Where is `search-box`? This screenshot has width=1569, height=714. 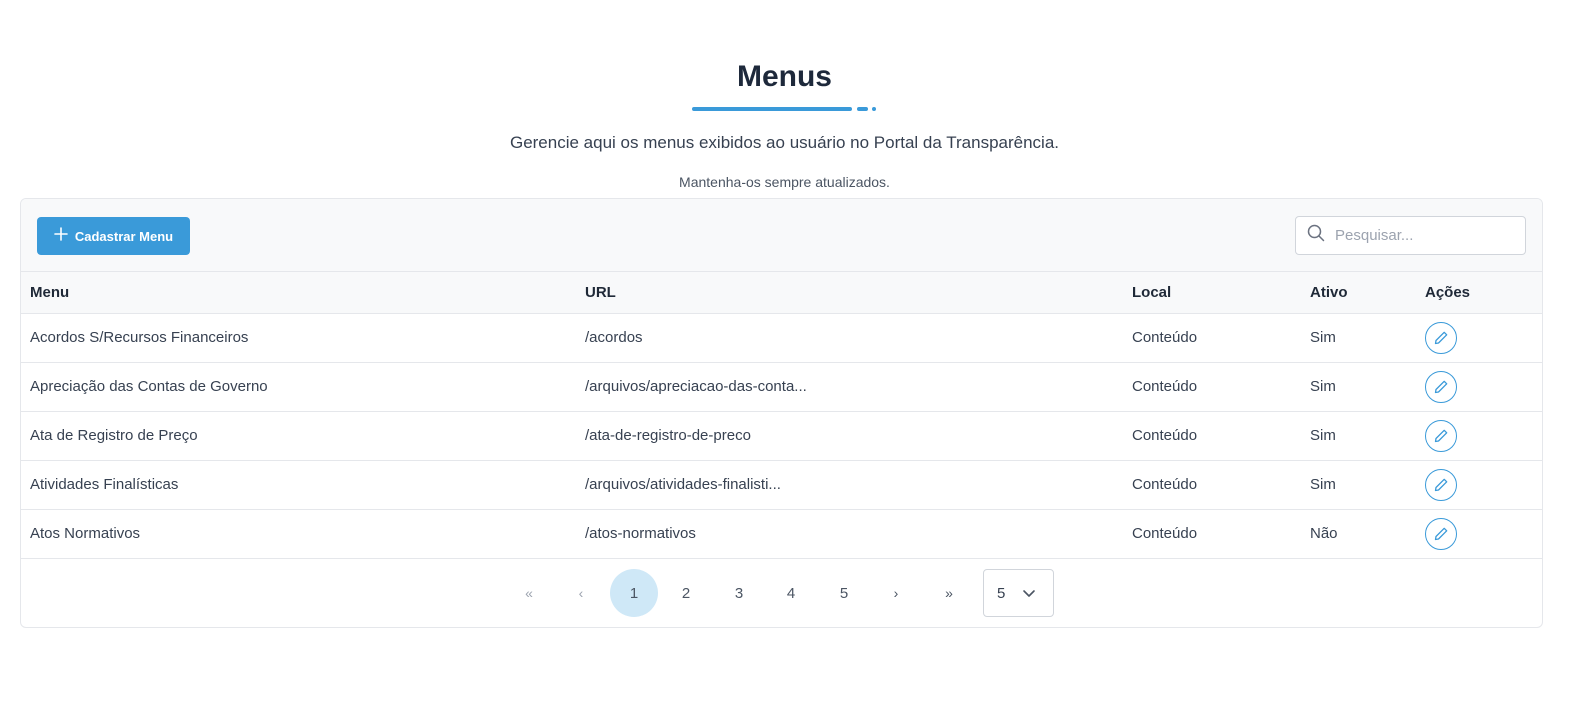 search-box is located at coordinates (1410, 235).